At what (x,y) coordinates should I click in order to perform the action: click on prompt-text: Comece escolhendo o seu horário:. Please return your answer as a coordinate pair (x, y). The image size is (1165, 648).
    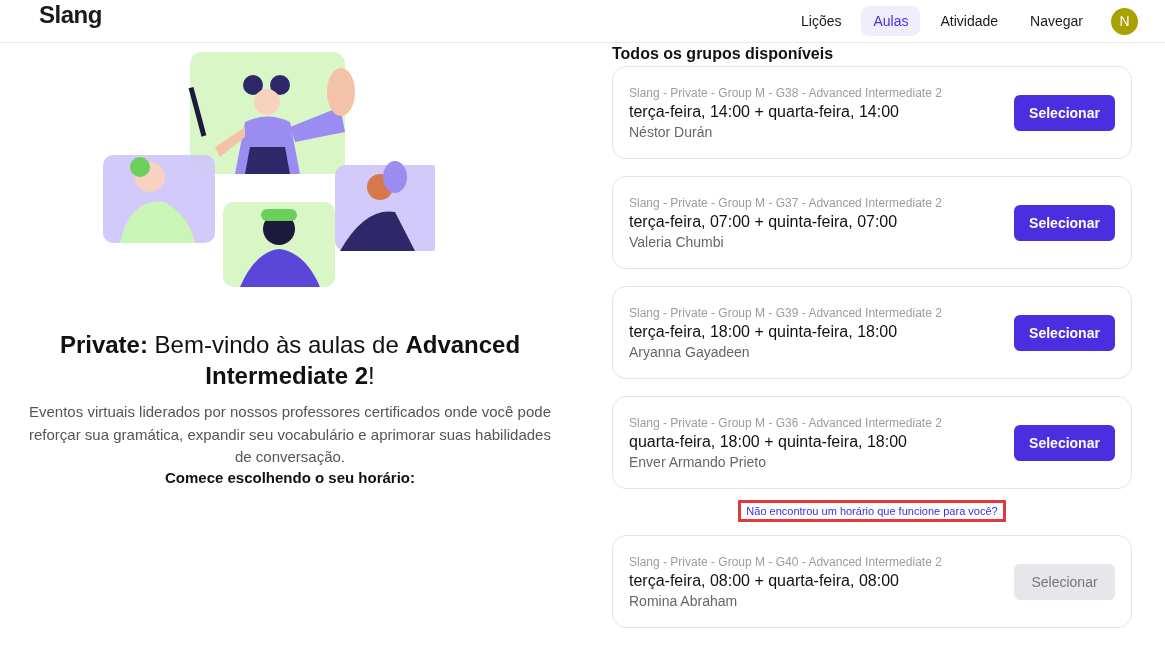
    Looking at the image, I should click on (290, 477).